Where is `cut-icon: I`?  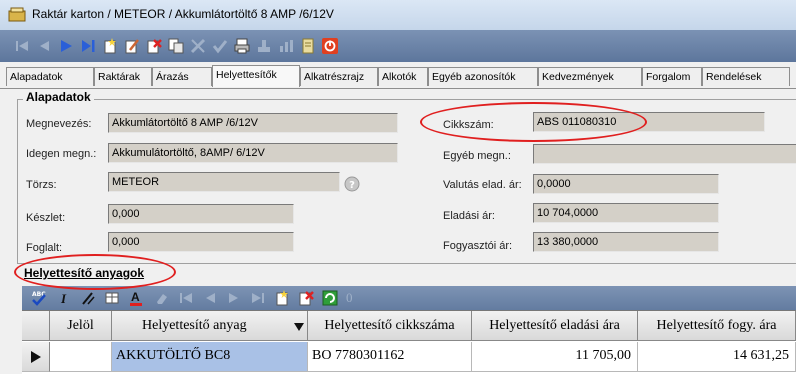 cut-icon: I is located at coordinates (65, 298).